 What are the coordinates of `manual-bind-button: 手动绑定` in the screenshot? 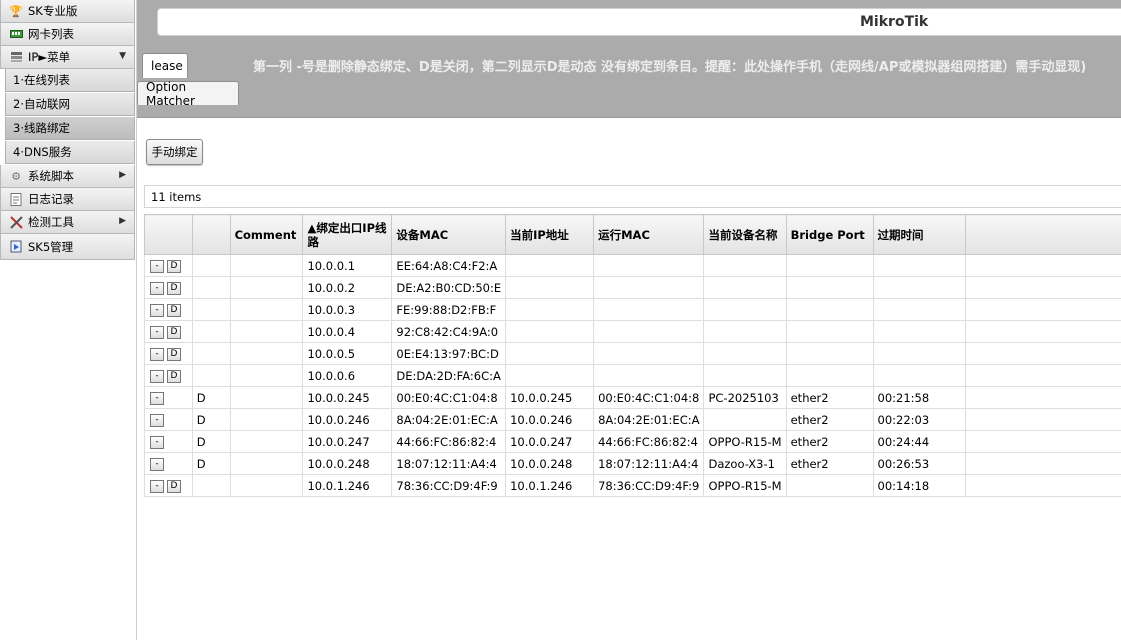 It's located at (174, 152).